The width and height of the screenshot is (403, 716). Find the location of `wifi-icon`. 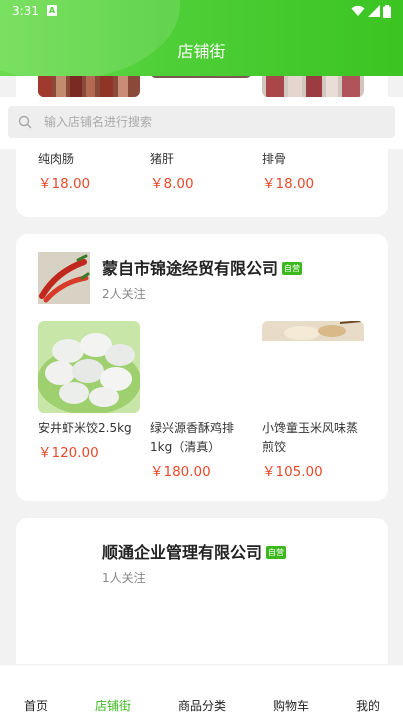

wifi-icon is located at coordinates (358, 10).